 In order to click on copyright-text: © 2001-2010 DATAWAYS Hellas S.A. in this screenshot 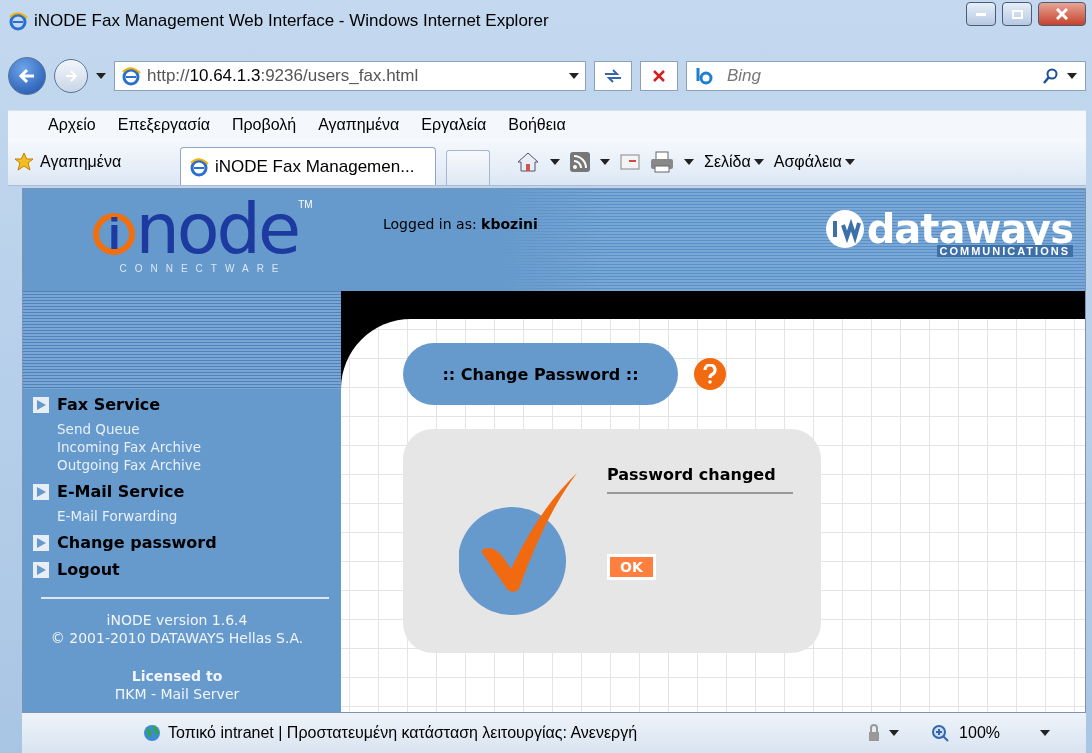, I will do `click(177, 638)`.